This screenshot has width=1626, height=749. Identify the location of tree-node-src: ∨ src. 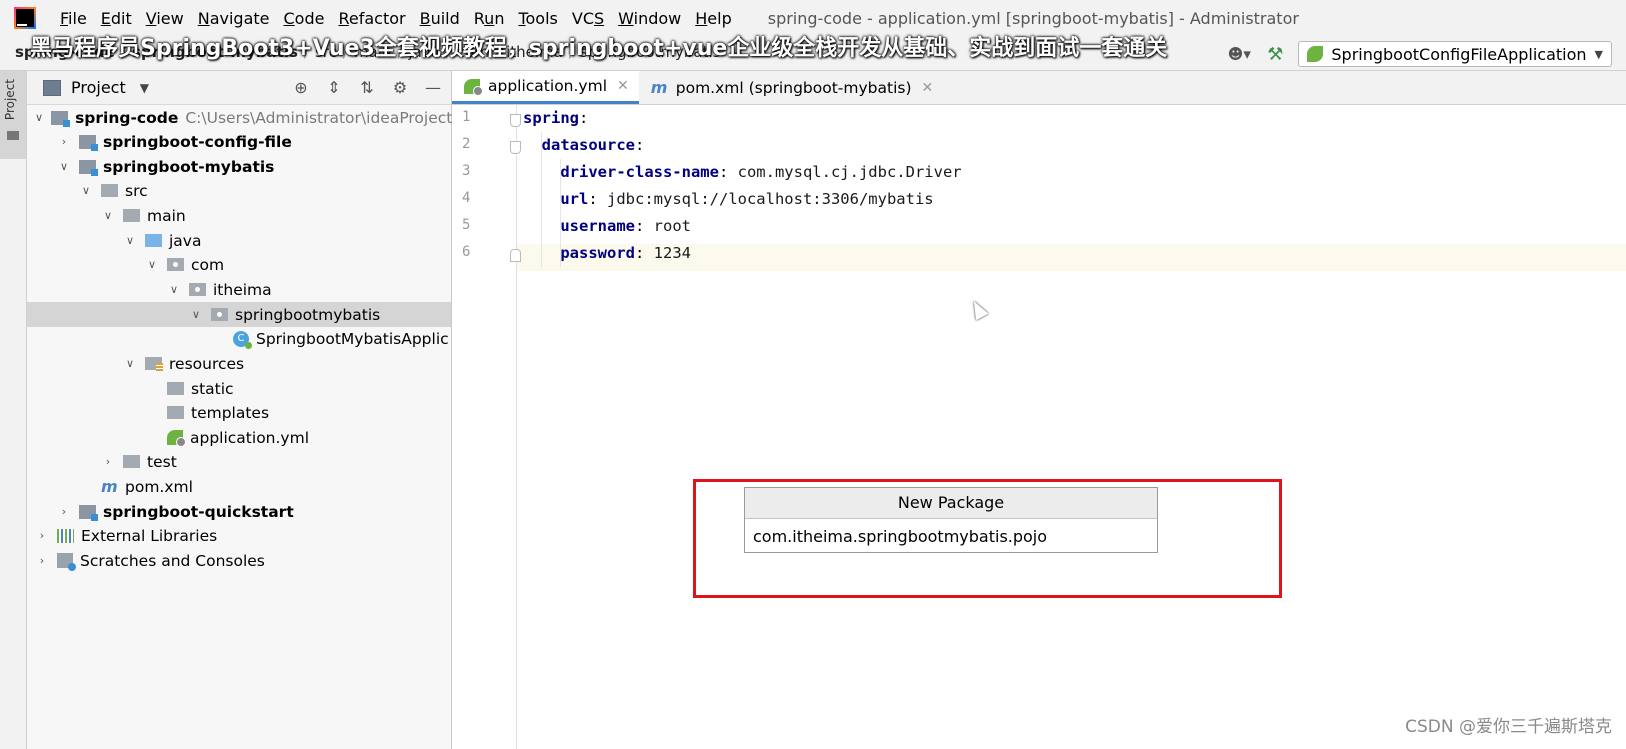
(265, 190).